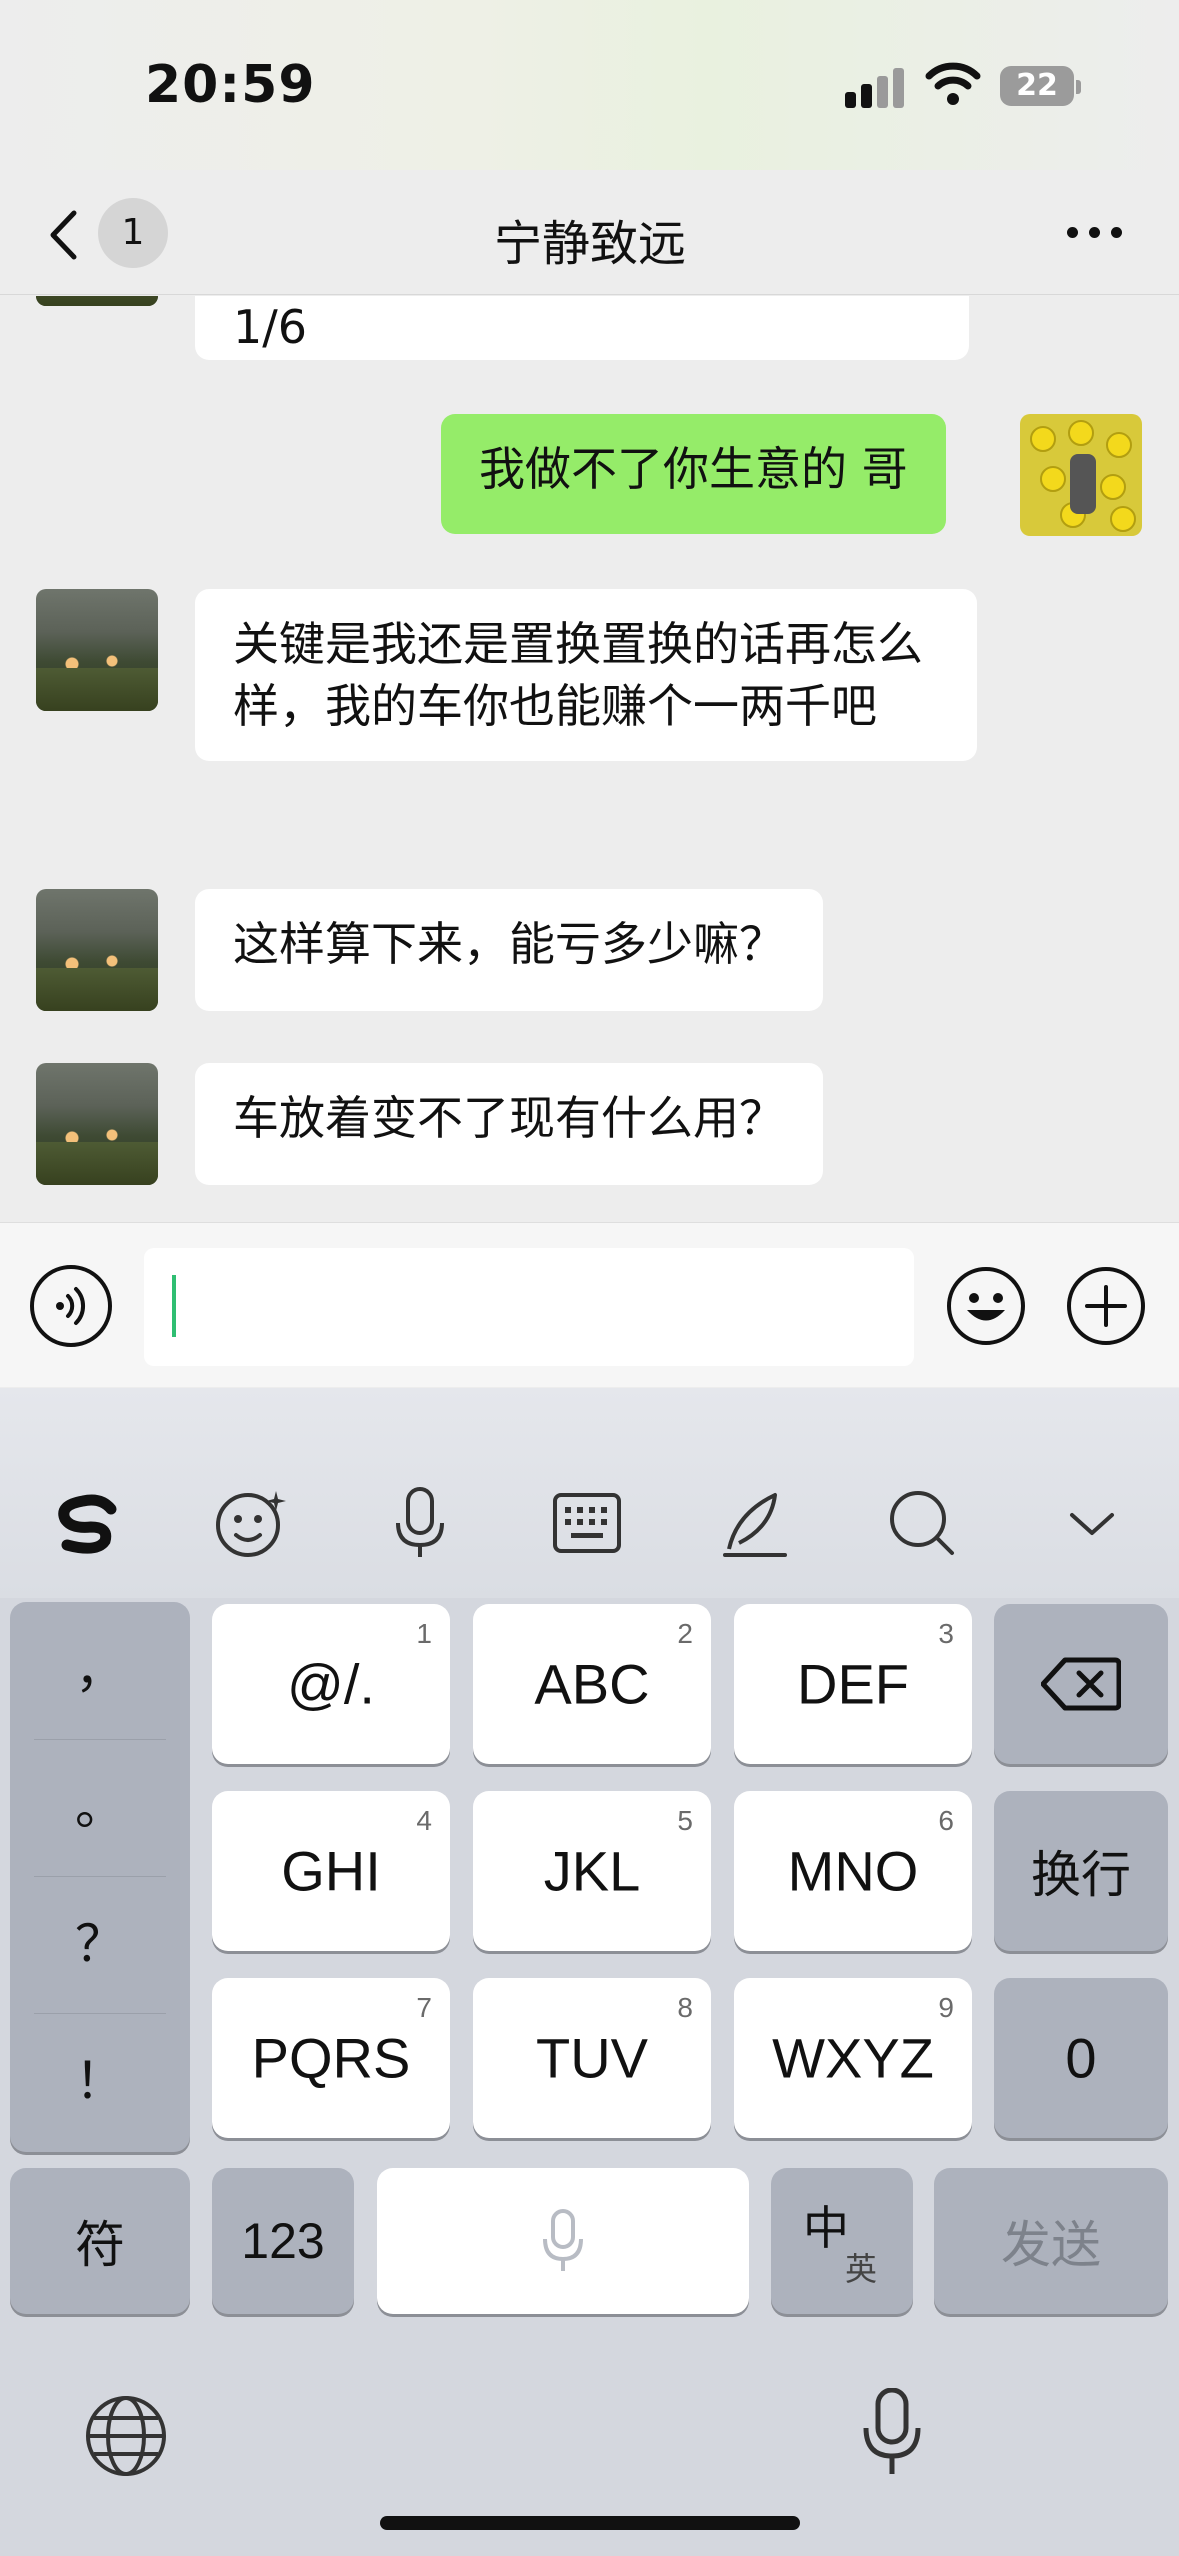  I want to click on space-key, so click(563, 2241).